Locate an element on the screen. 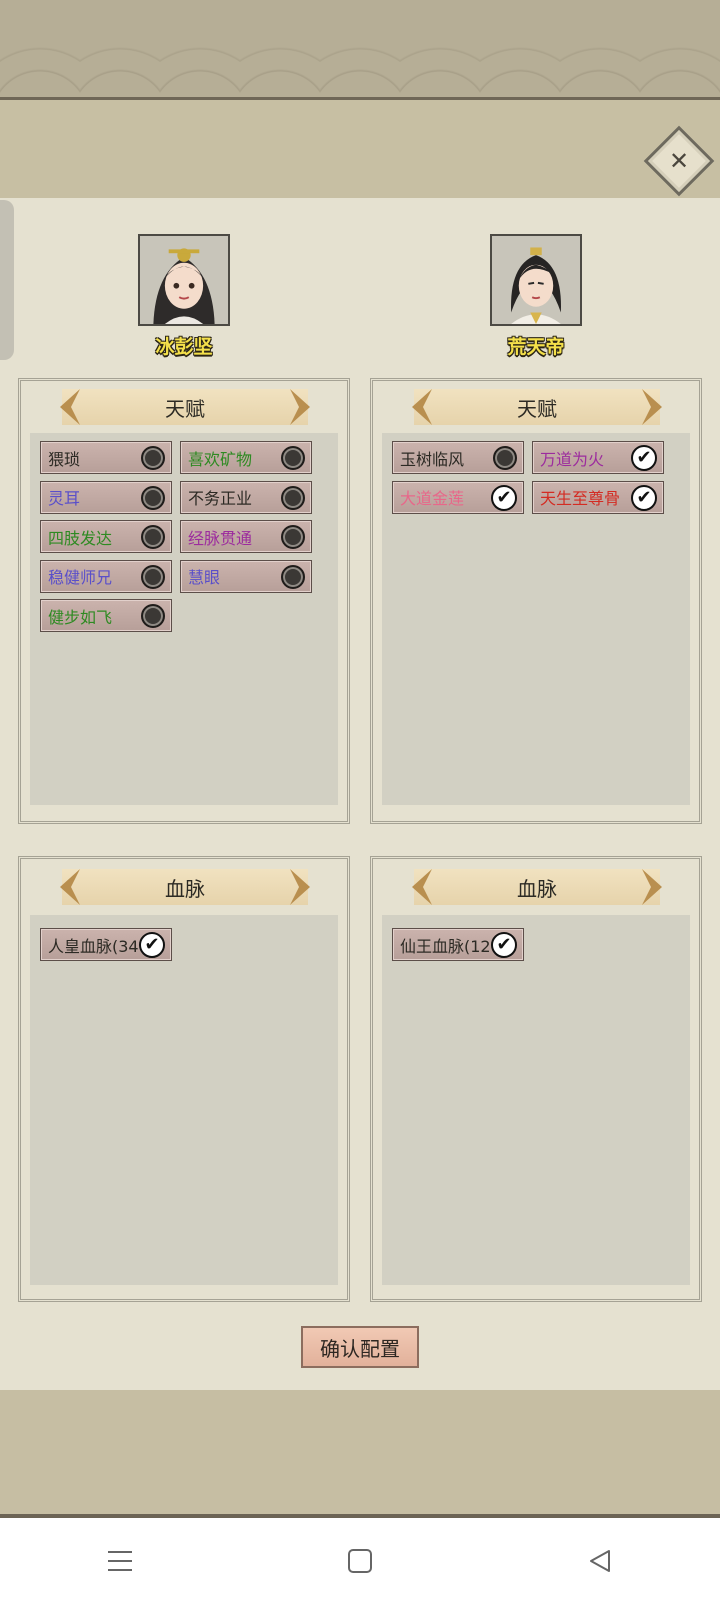 The width and height of the screenshot is (720, 1604). tag-label: 万道为火 is located at coordinates (572, 459).